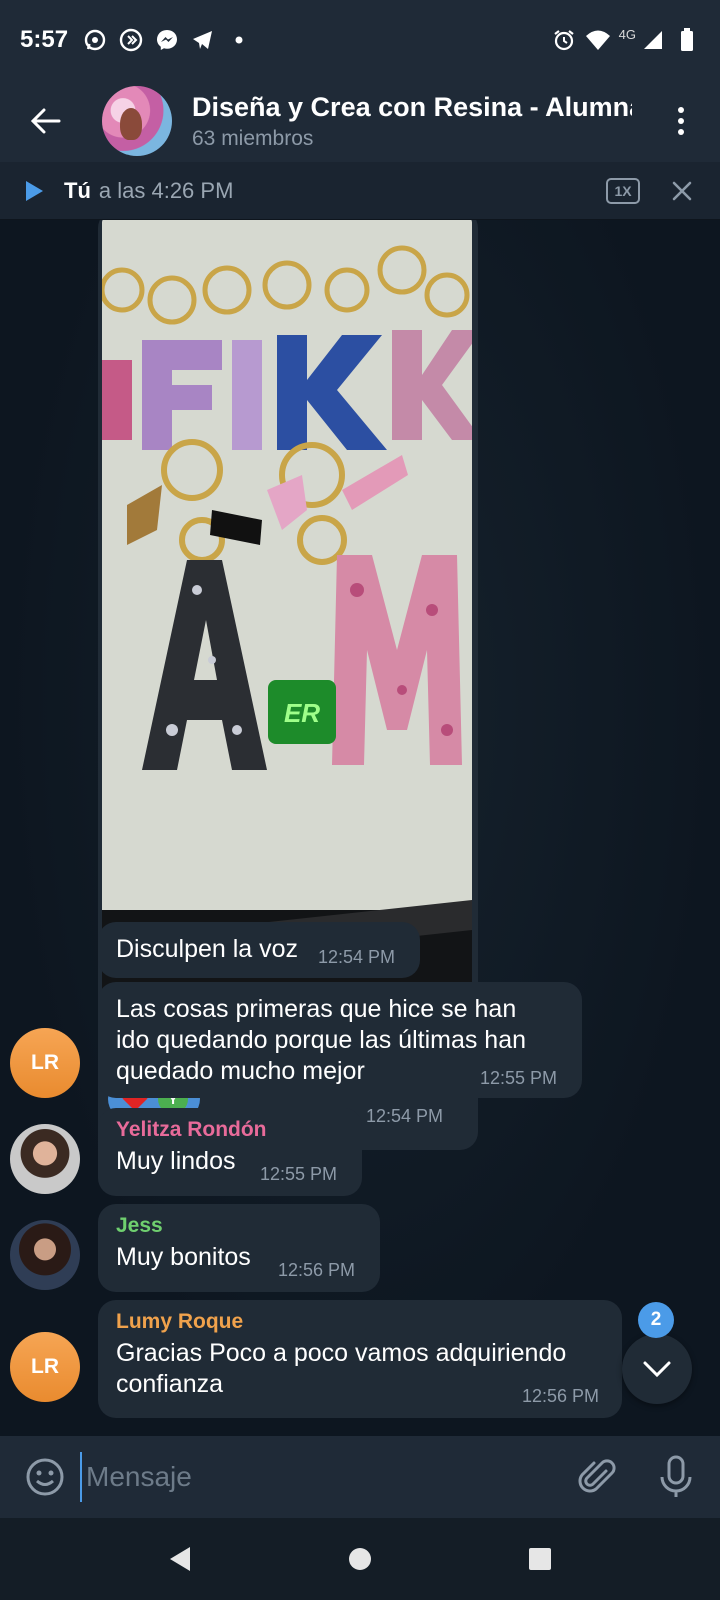 The image size is (720, 1600). I want to click on nav-home-button, so click(360, 1559).